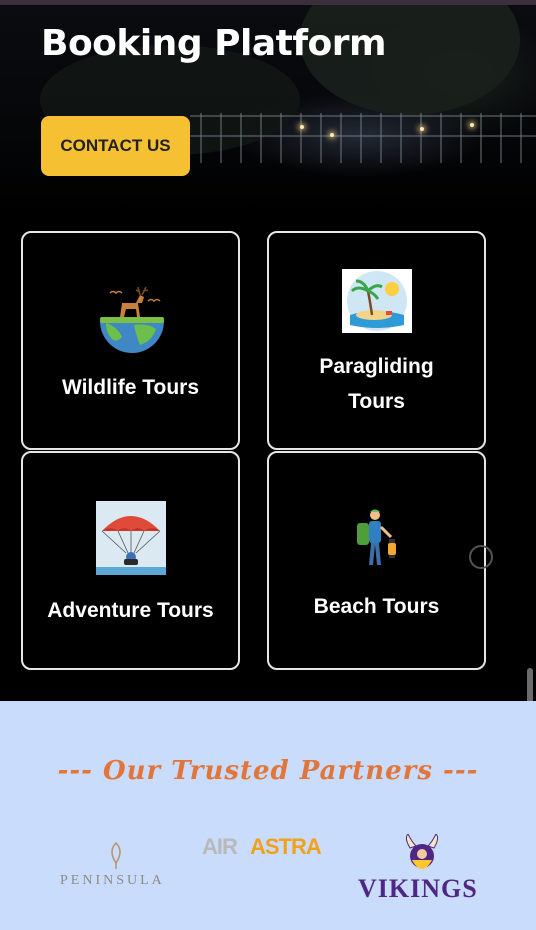 This screenshot has height=930, width=536. Describe the element at coordinates (130, 610) in the screenshot. I see `card-label: Adventure Tours` at that location.